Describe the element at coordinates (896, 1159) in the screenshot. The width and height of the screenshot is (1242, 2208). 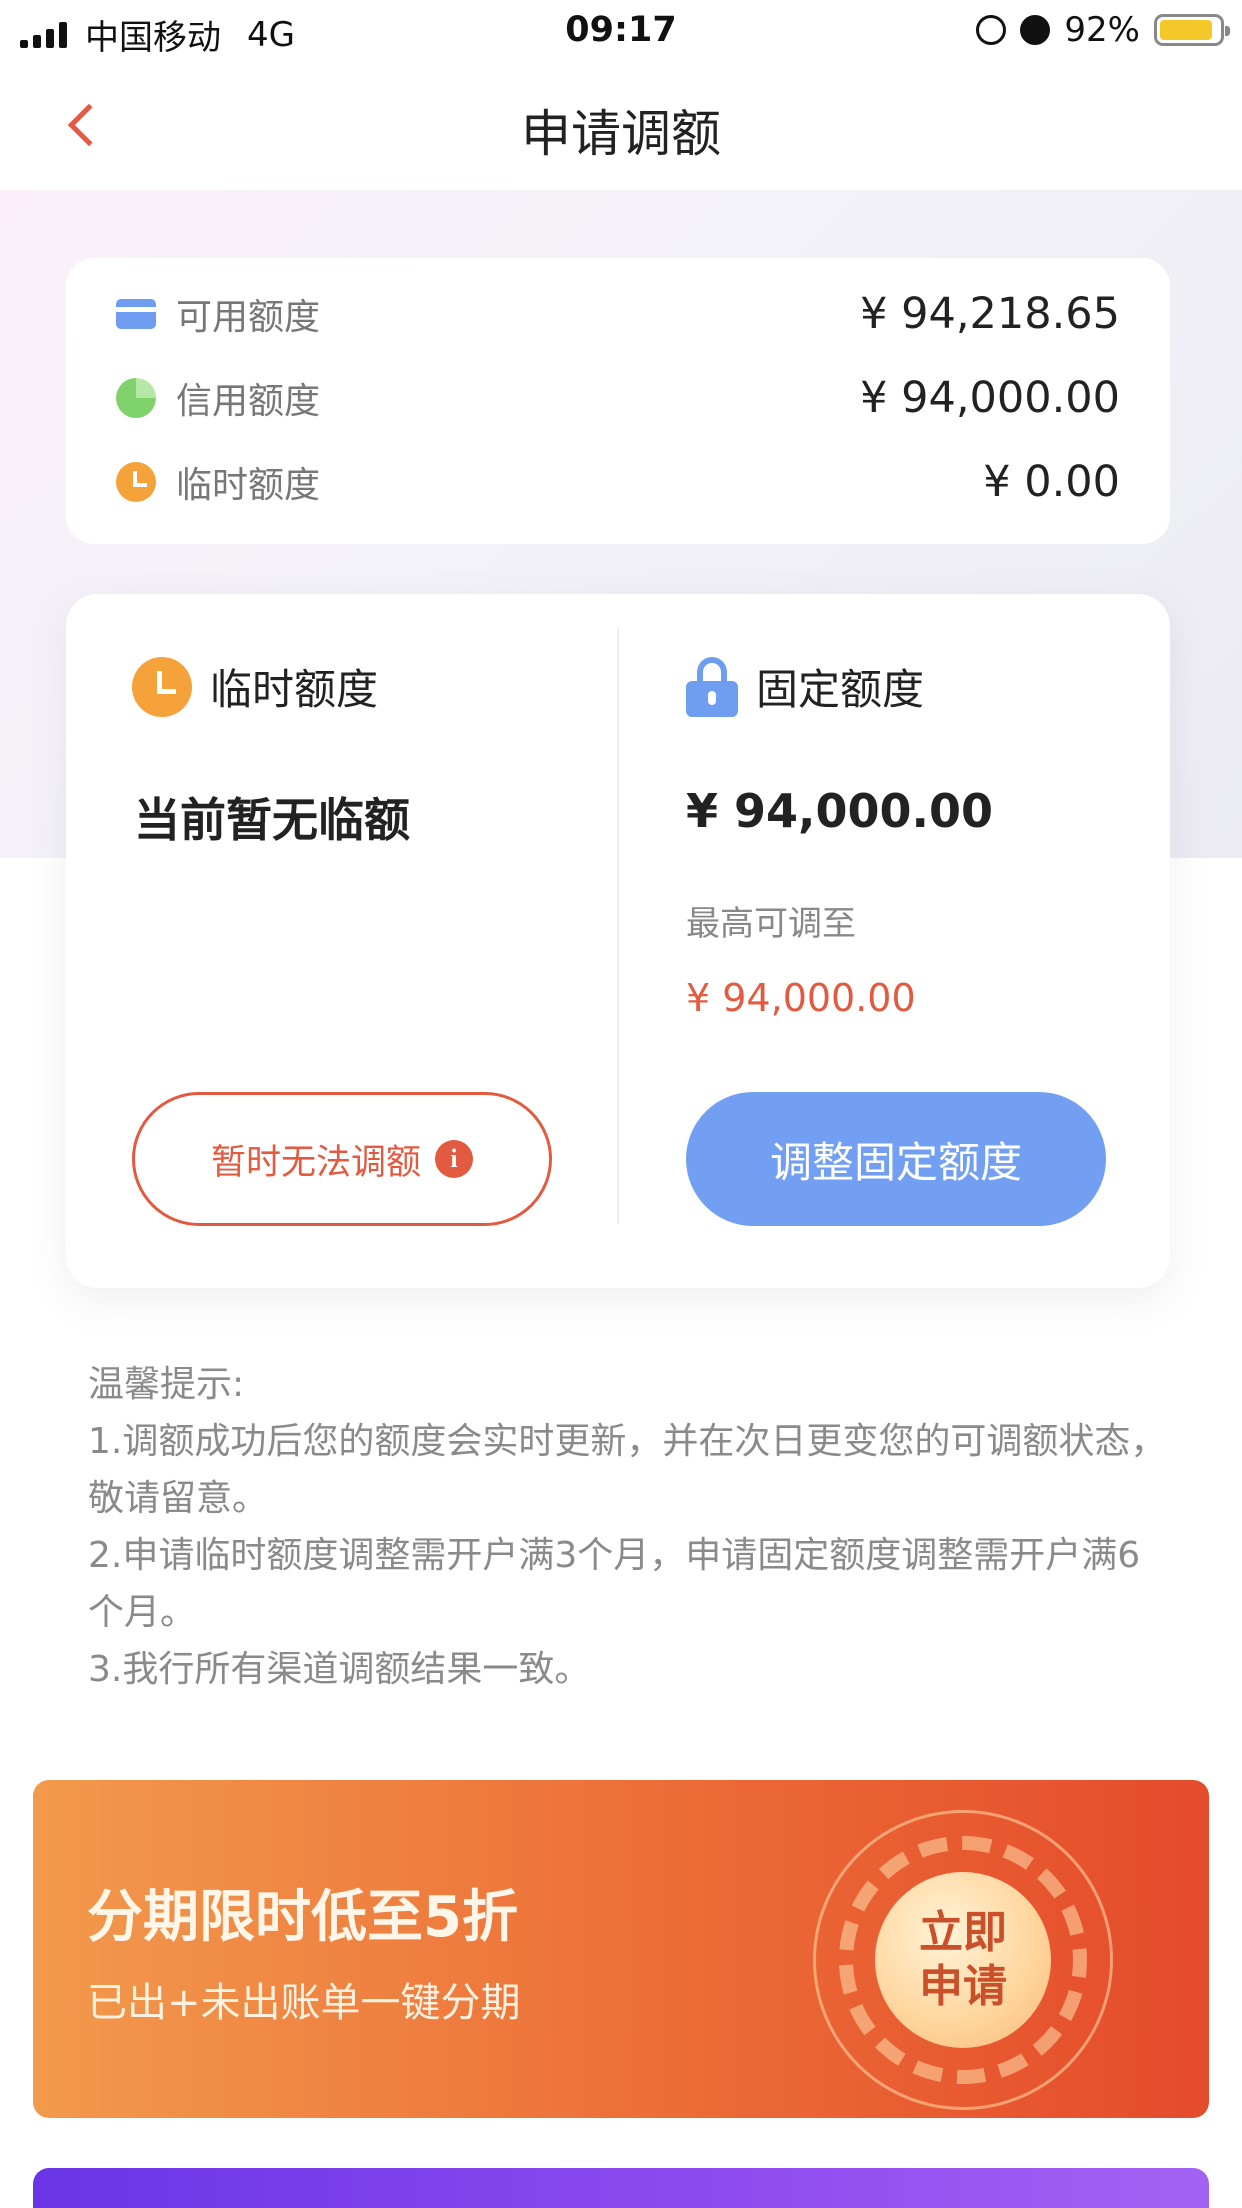
I see `adjust-fixed-limit-button: 调整固定额度` at that location.